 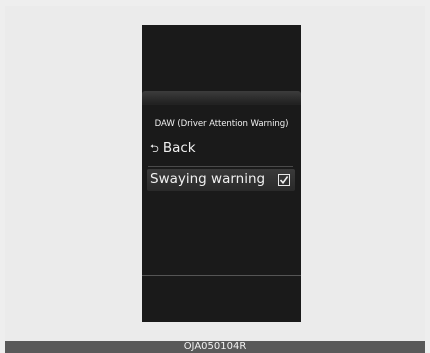 What do you see at coordinates (221, 275) in the screenshot?
I see `footer-divider` at bounding box center [221, 275].